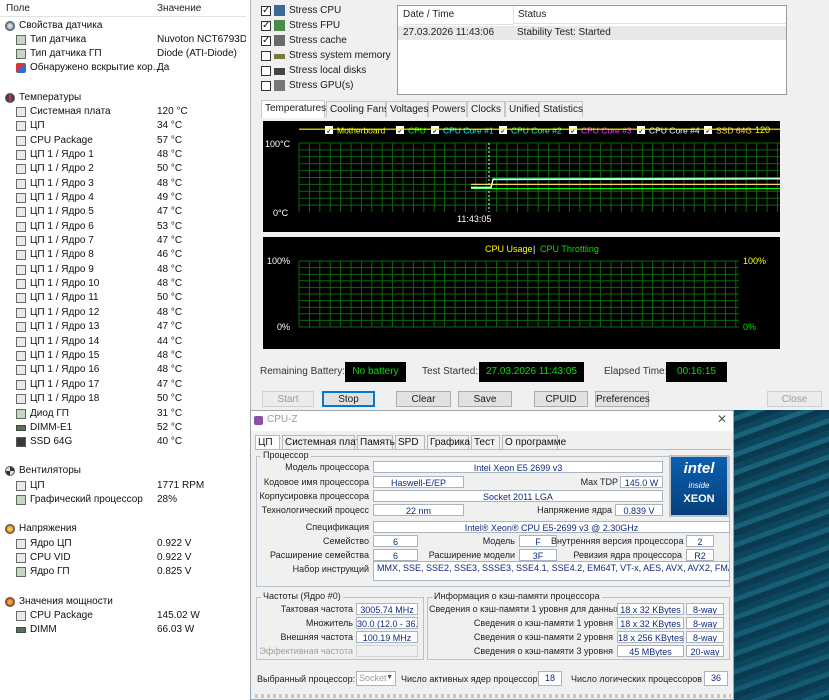 Image resolution: width=829 pixels, height=700 pixels. What do you see at coordinates (123, 227) in the screenshot?
I see `sensor-row: ЦП 1 / Ядро 6 53 °C` at bounding box center [123, 227].